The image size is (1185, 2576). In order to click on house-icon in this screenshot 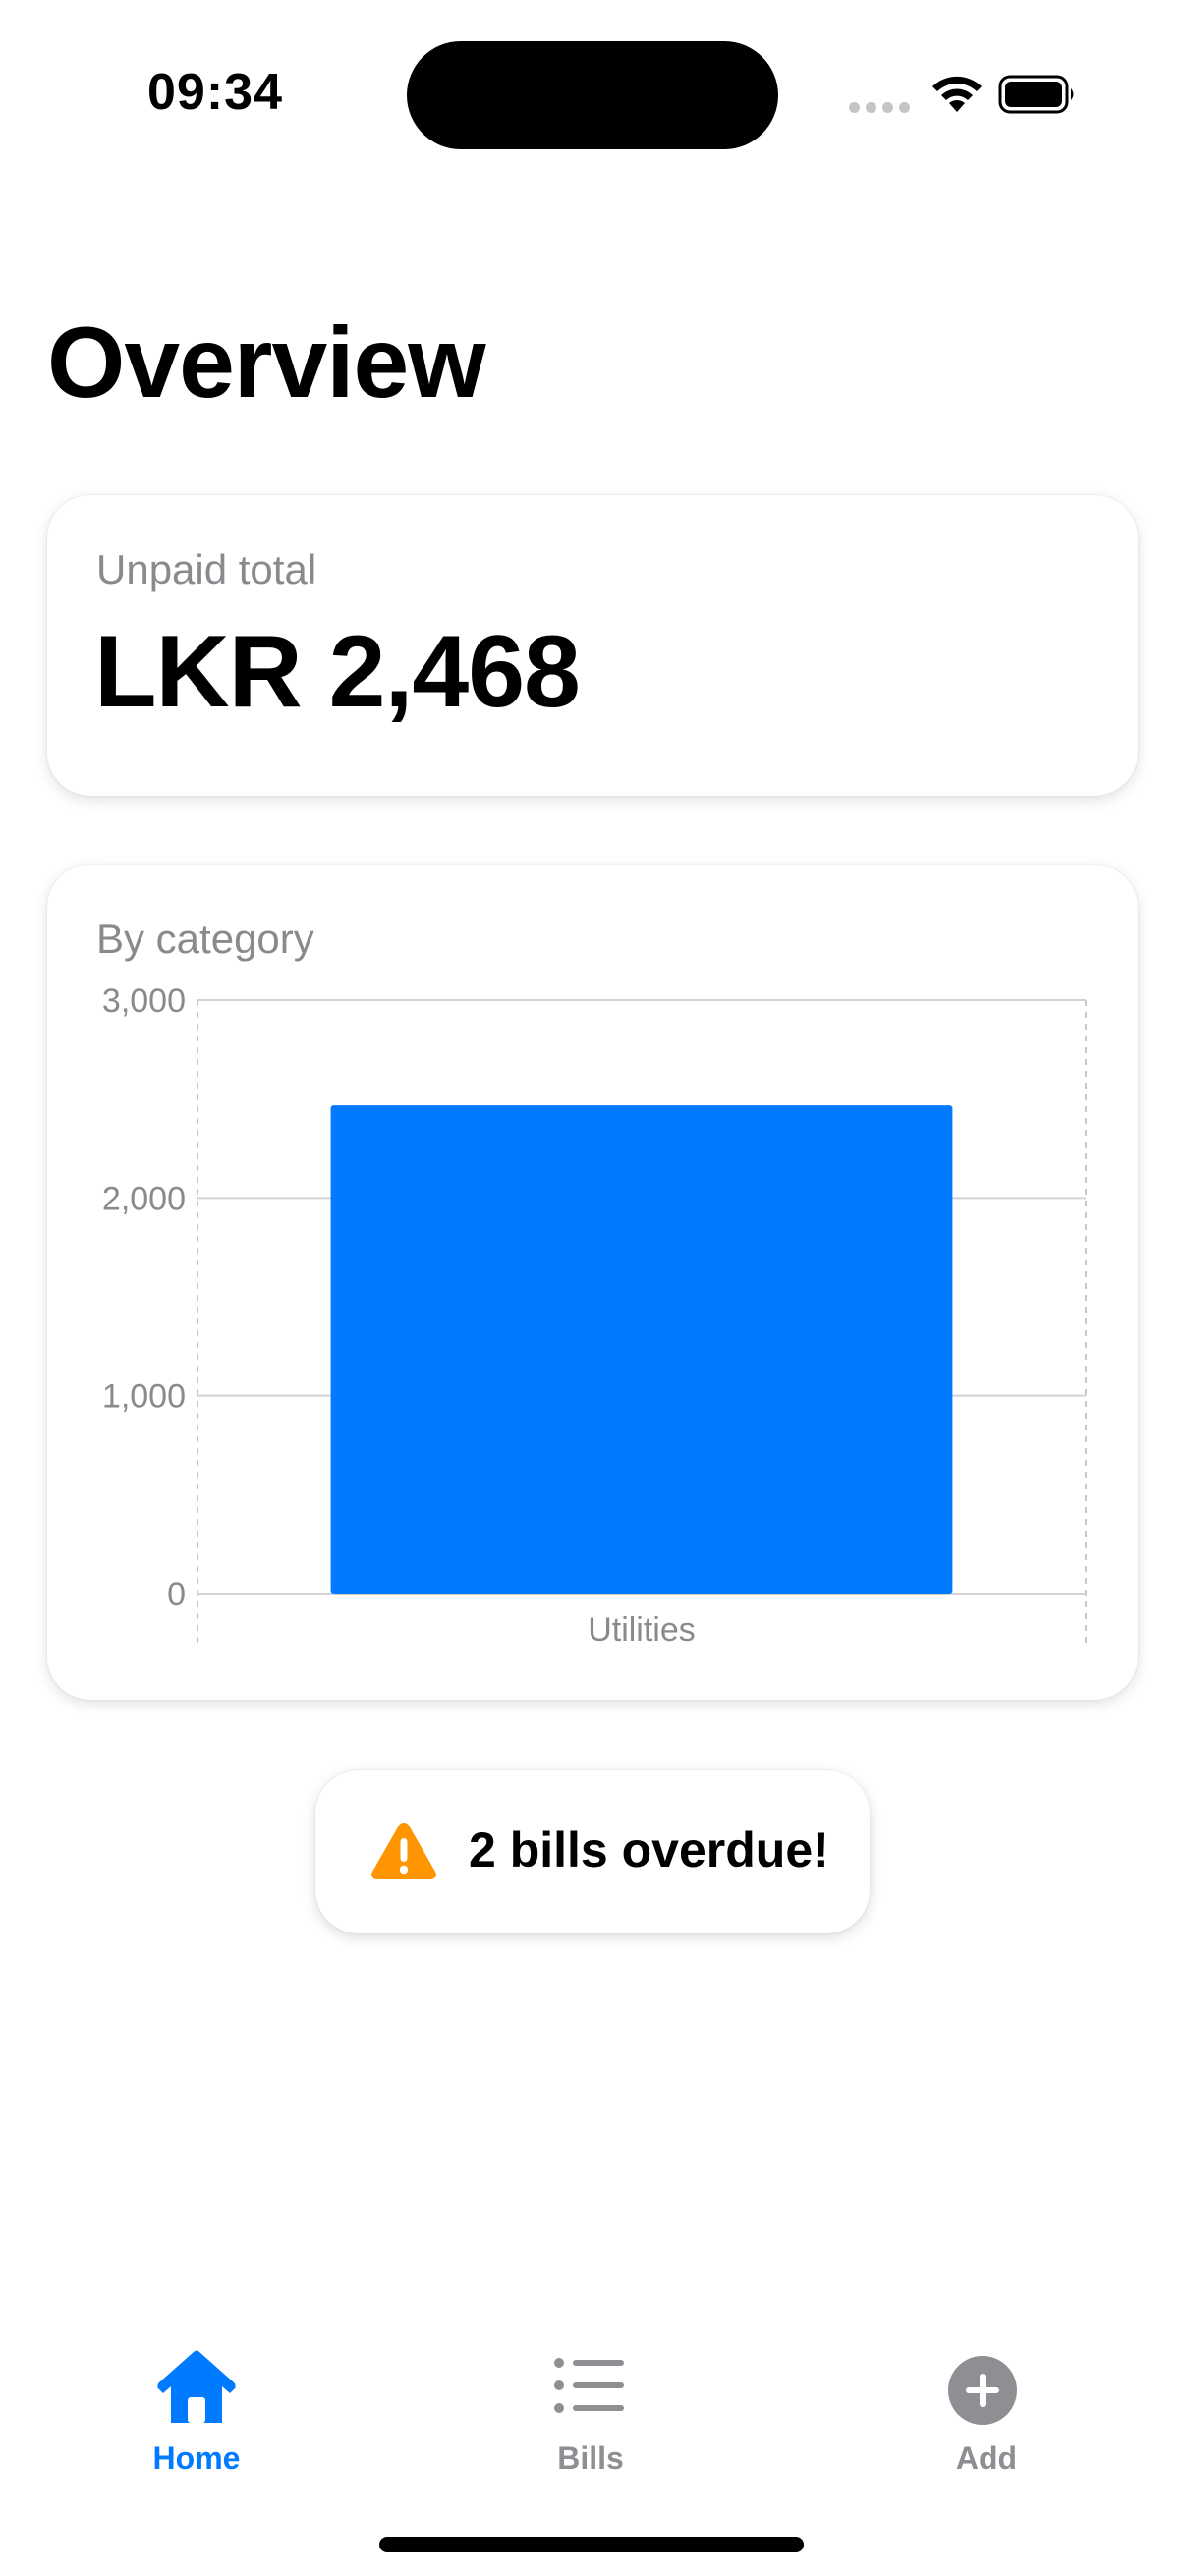, I will do `click(197, 2386)`.